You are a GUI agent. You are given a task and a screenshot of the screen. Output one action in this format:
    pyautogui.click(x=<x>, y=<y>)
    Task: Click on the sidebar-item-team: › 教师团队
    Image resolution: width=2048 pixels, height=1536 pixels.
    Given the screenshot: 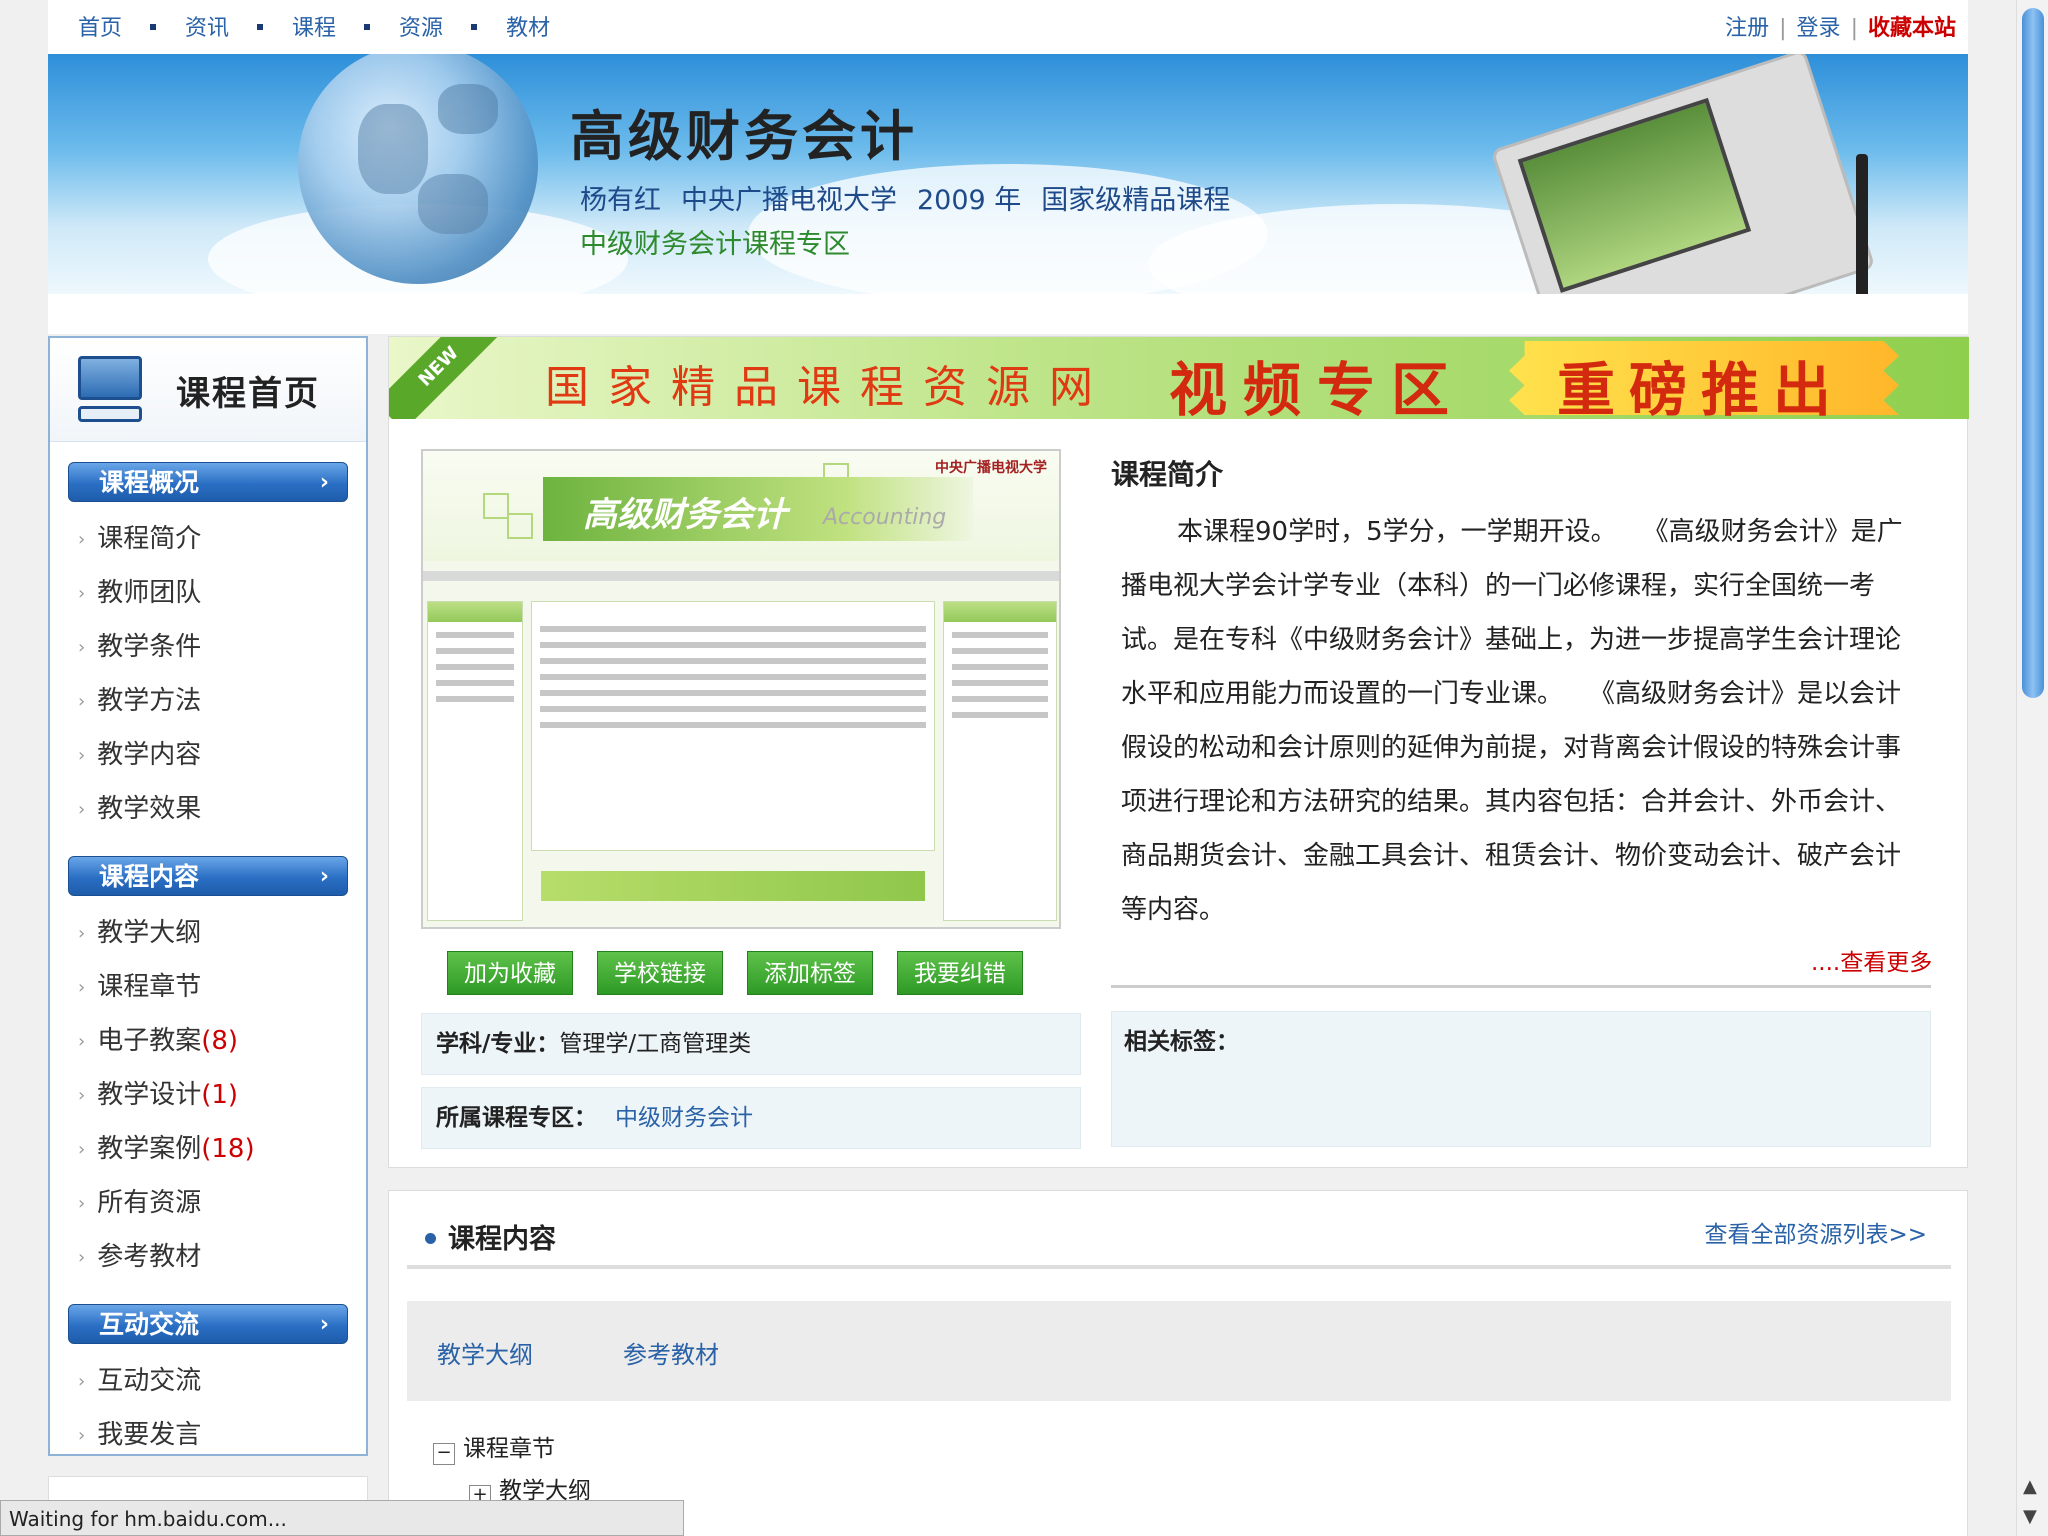 What is the action you would take?
    pyautogui.click(x=208, y=593)
    